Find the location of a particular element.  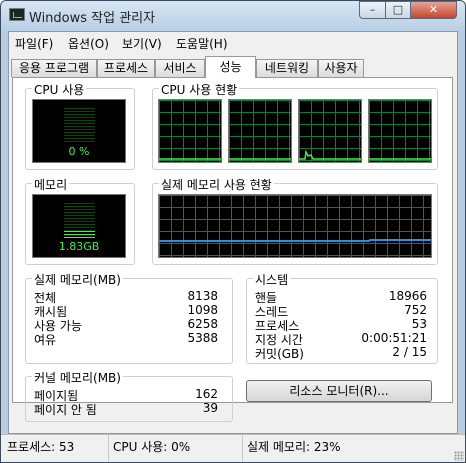

row-value: 53 is located at coordinates (419, 324).